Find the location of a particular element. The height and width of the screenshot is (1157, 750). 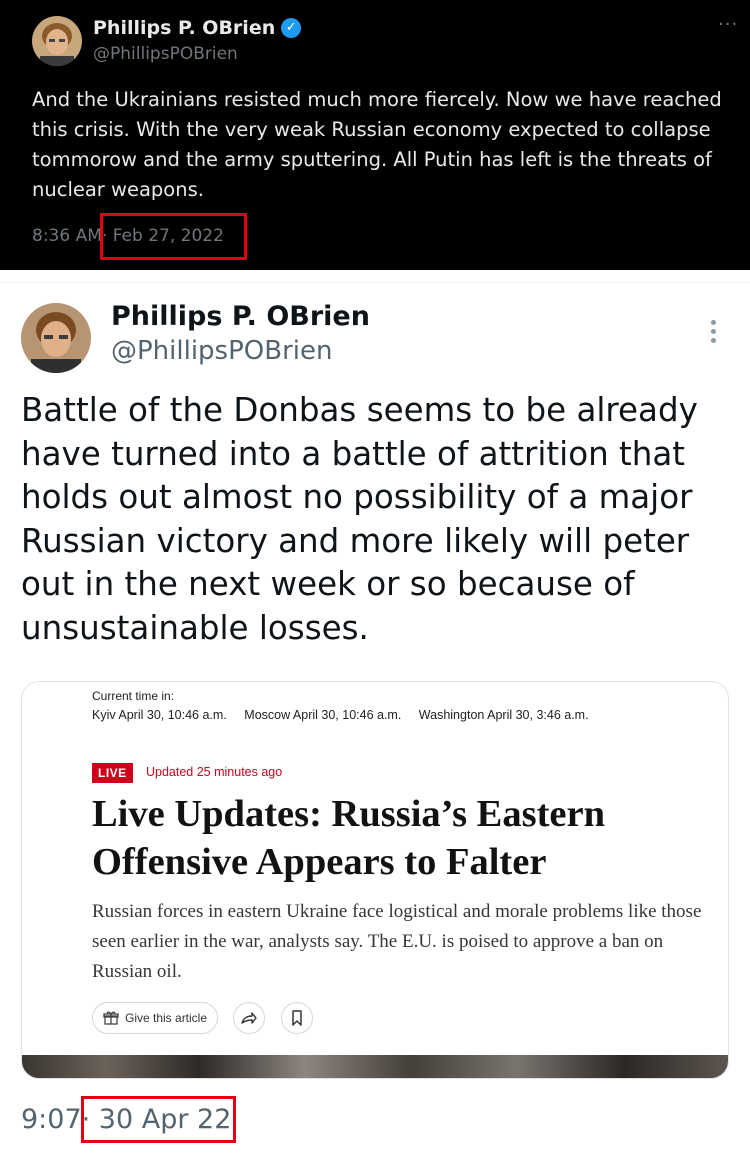

city-time: Washington April 30, 3:46 a.m. is located at coordinates (503, 715).